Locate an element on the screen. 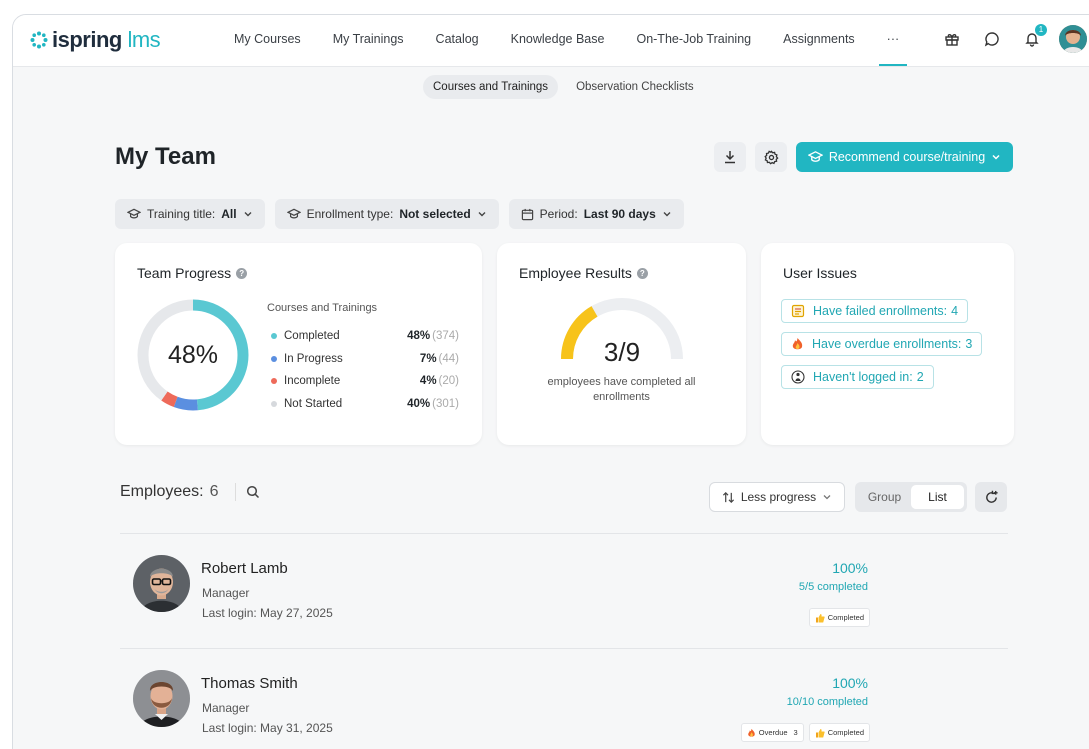  gift-icon is located at coordinates (952, 39).